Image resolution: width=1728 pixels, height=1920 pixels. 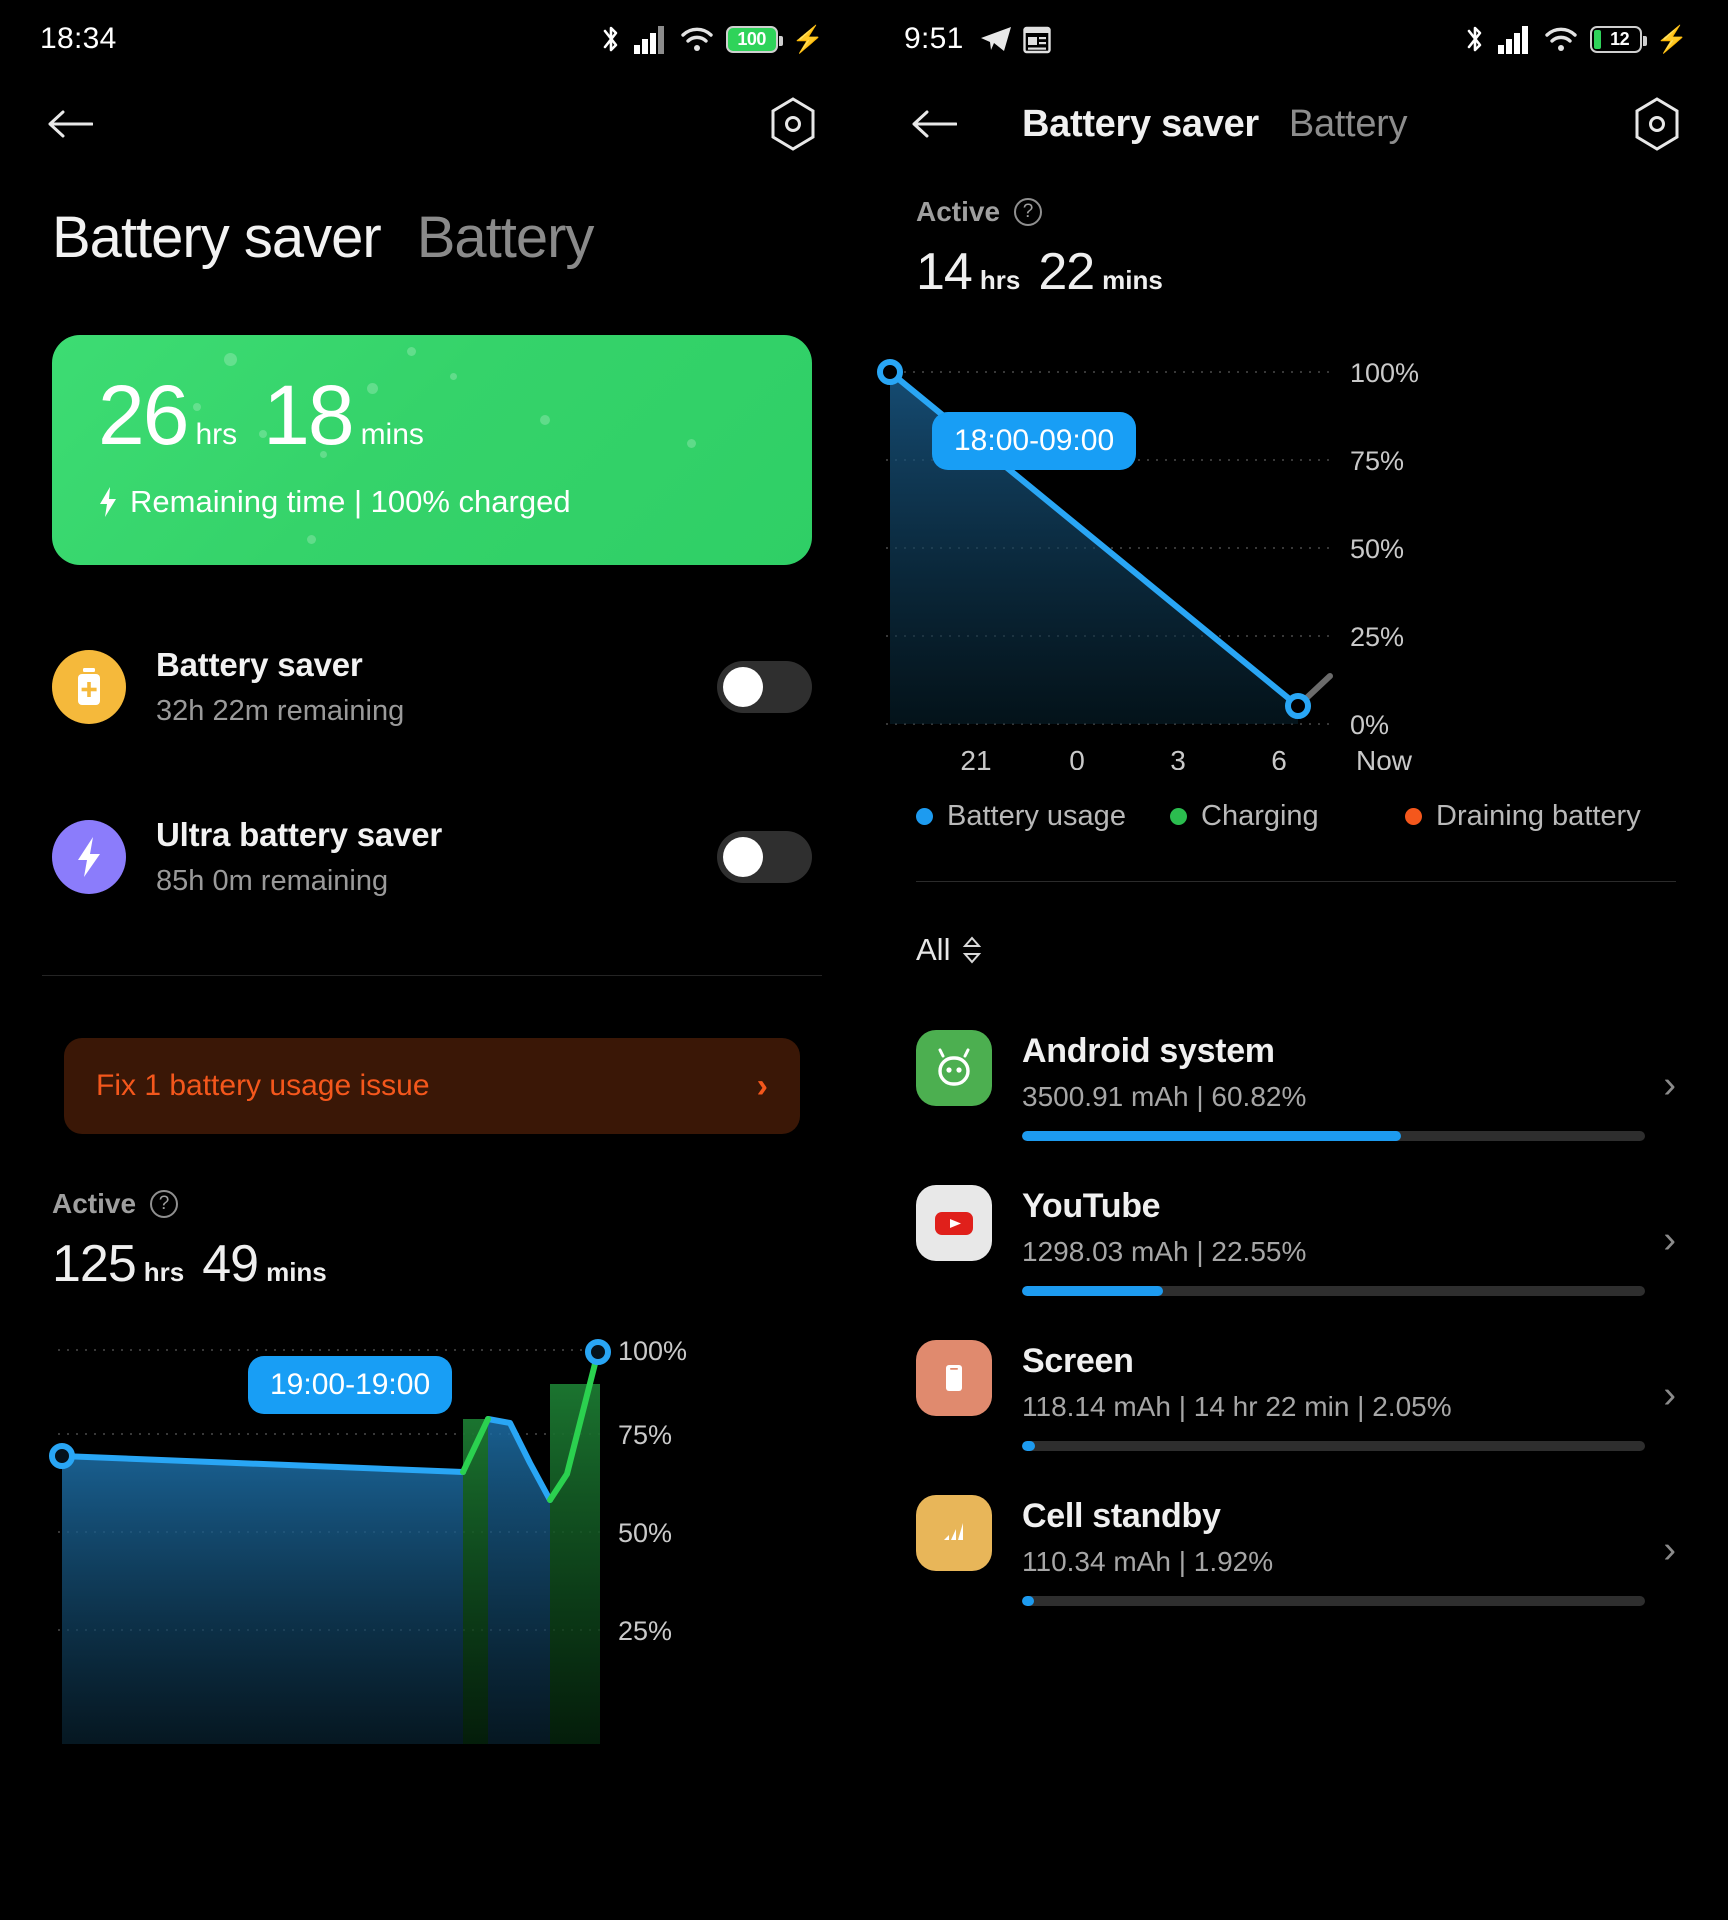 I want to click on battery-plus-icon, so click(x=89, y=687).